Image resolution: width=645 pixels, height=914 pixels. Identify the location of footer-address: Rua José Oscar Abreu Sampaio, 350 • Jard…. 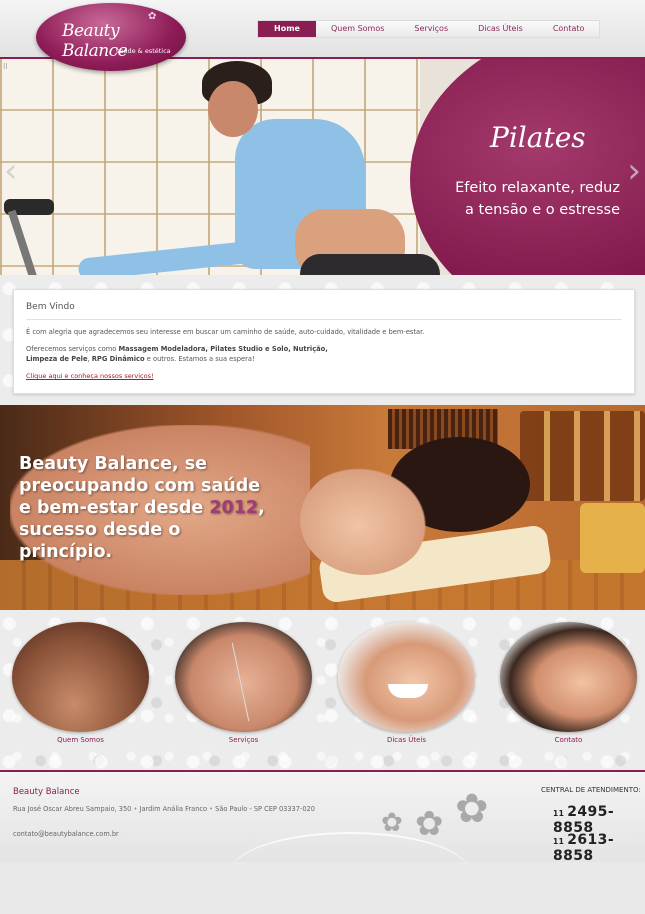
(173, 810).